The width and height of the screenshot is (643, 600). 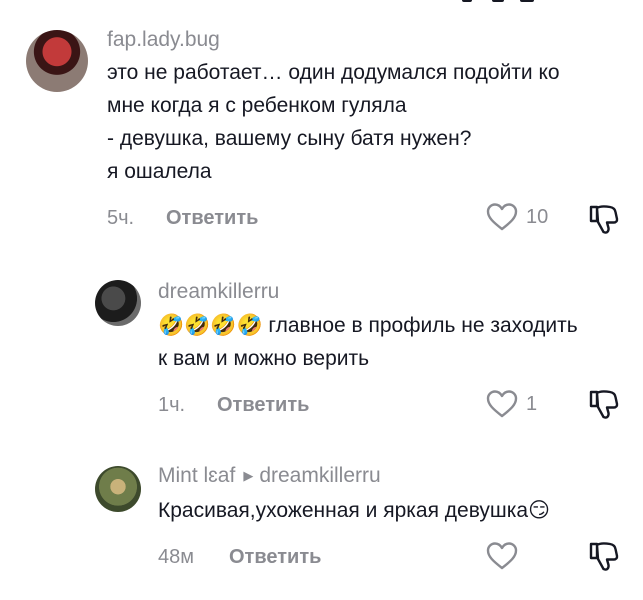 I want to click on comment-line: мне когда я с ребенком гуляла, so click(x=257, y=105).